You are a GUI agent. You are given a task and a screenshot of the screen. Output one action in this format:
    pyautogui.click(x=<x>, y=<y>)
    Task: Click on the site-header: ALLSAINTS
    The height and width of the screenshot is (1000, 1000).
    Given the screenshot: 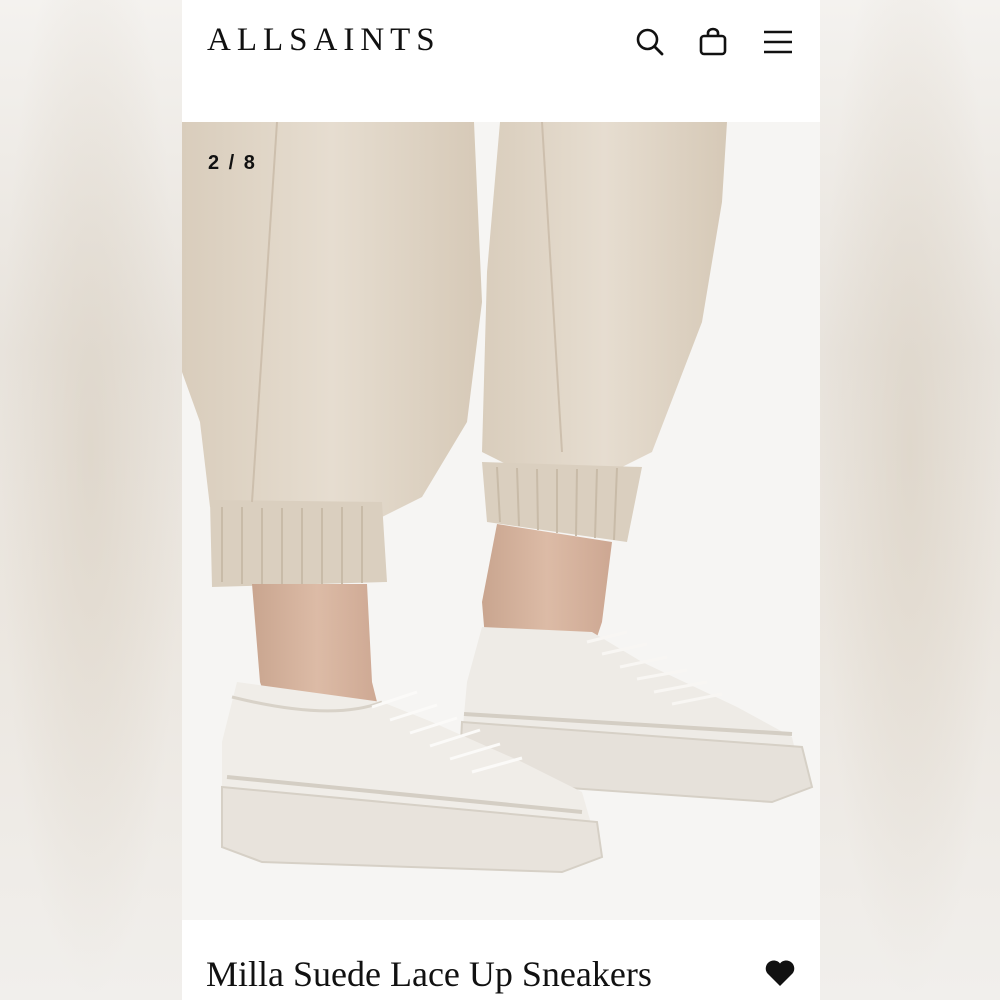 What is the action you would take?
    pyautogui.click(x=501, y=44)
    